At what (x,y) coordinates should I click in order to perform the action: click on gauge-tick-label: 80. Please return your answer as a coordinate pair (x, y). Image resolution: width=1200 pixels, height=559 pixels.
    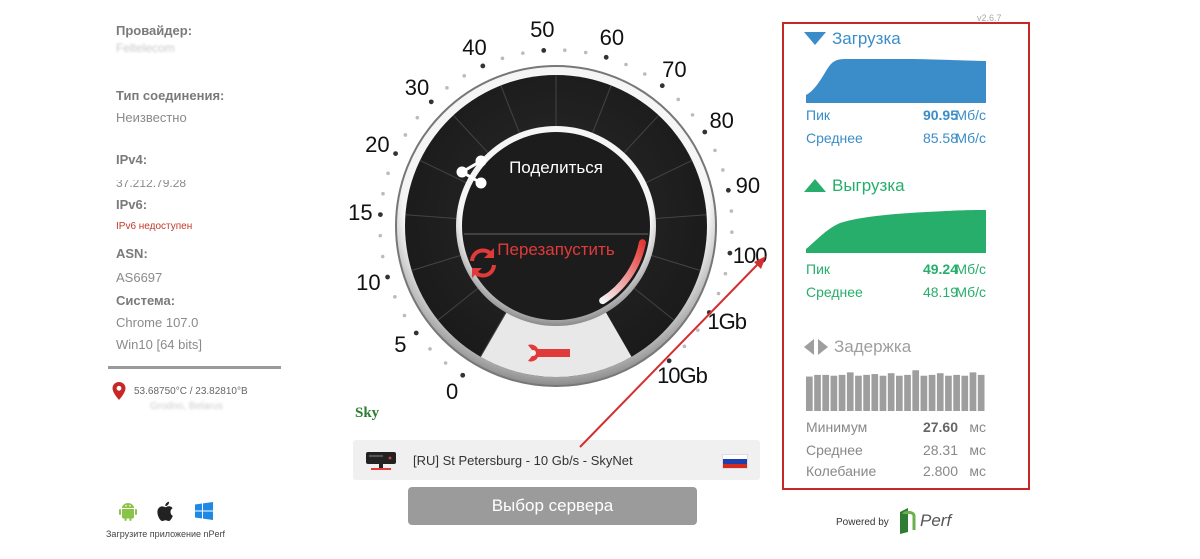
    Looking at the image, I should click on (721, 121).